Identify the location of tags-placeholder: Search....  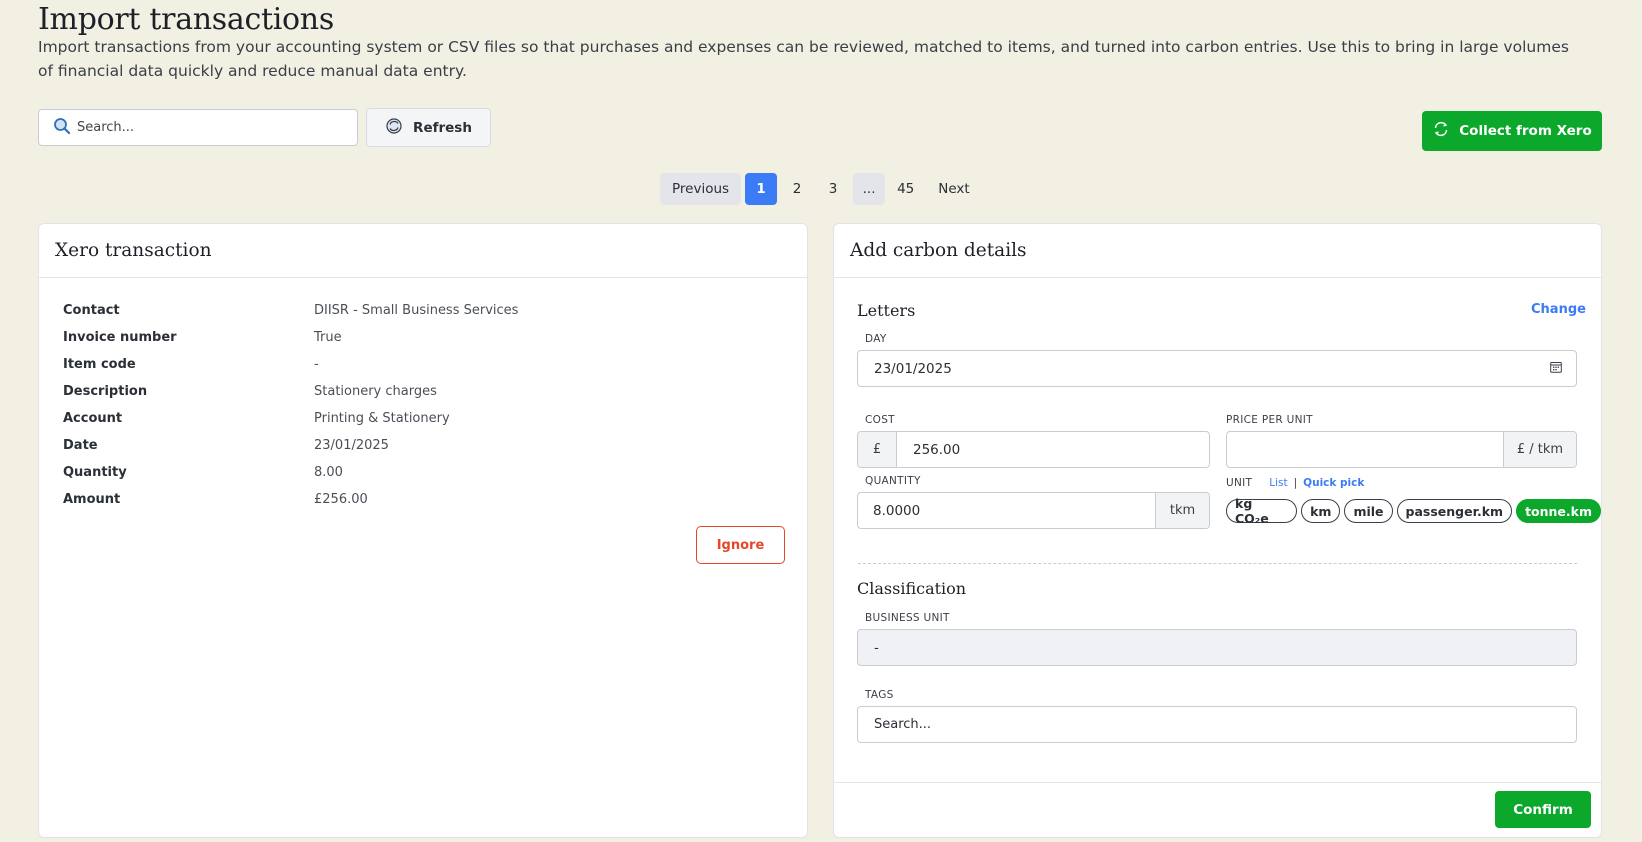
(903, 724).